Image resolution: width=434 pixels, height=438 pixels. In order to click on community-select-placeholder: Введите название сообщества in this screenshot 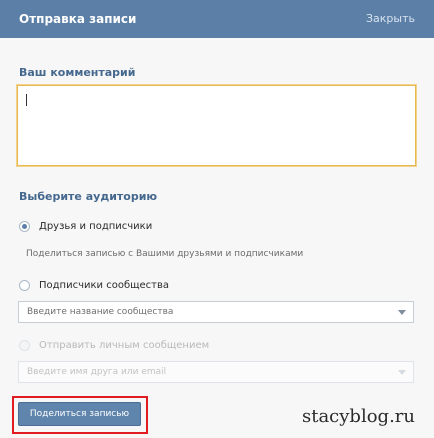, I will do `click(100, 312)`.